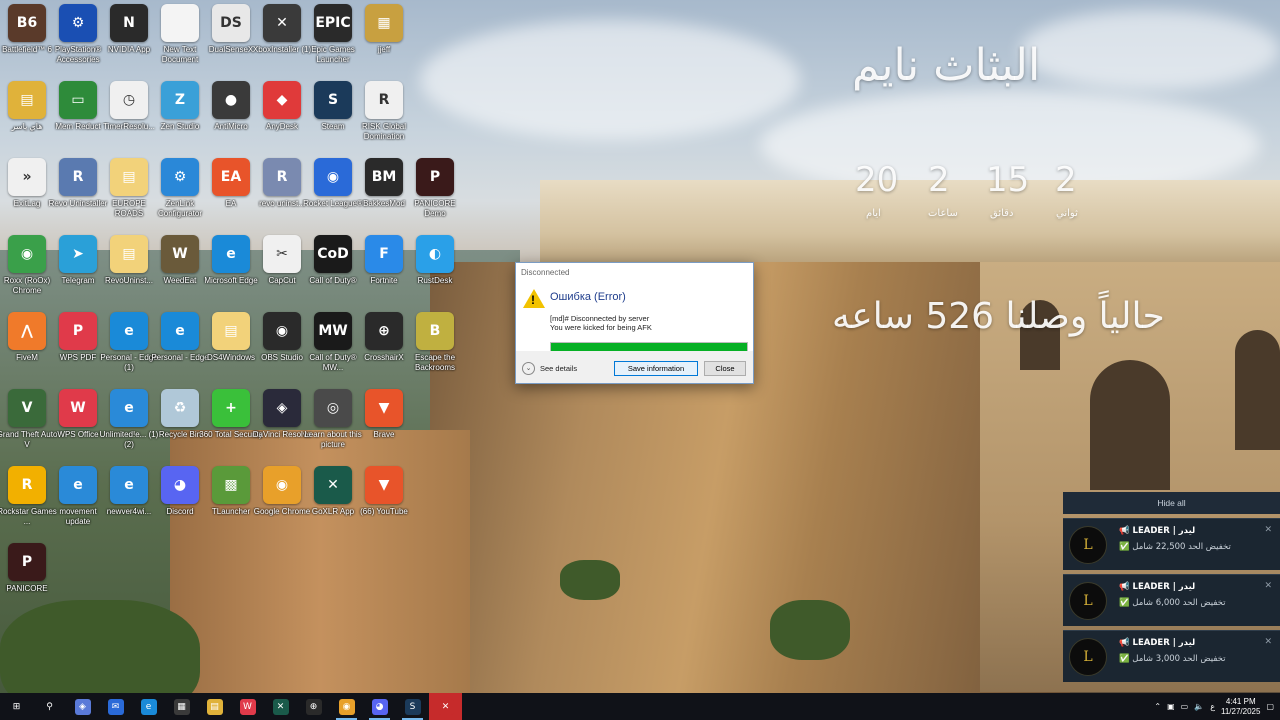 Image resolution: width=1280 pixels, height=720 pixels. Describe the element at coordinates (333, 271) in the screenshot. I see `desktop-icon: CoD Call of Duty®` at that location.